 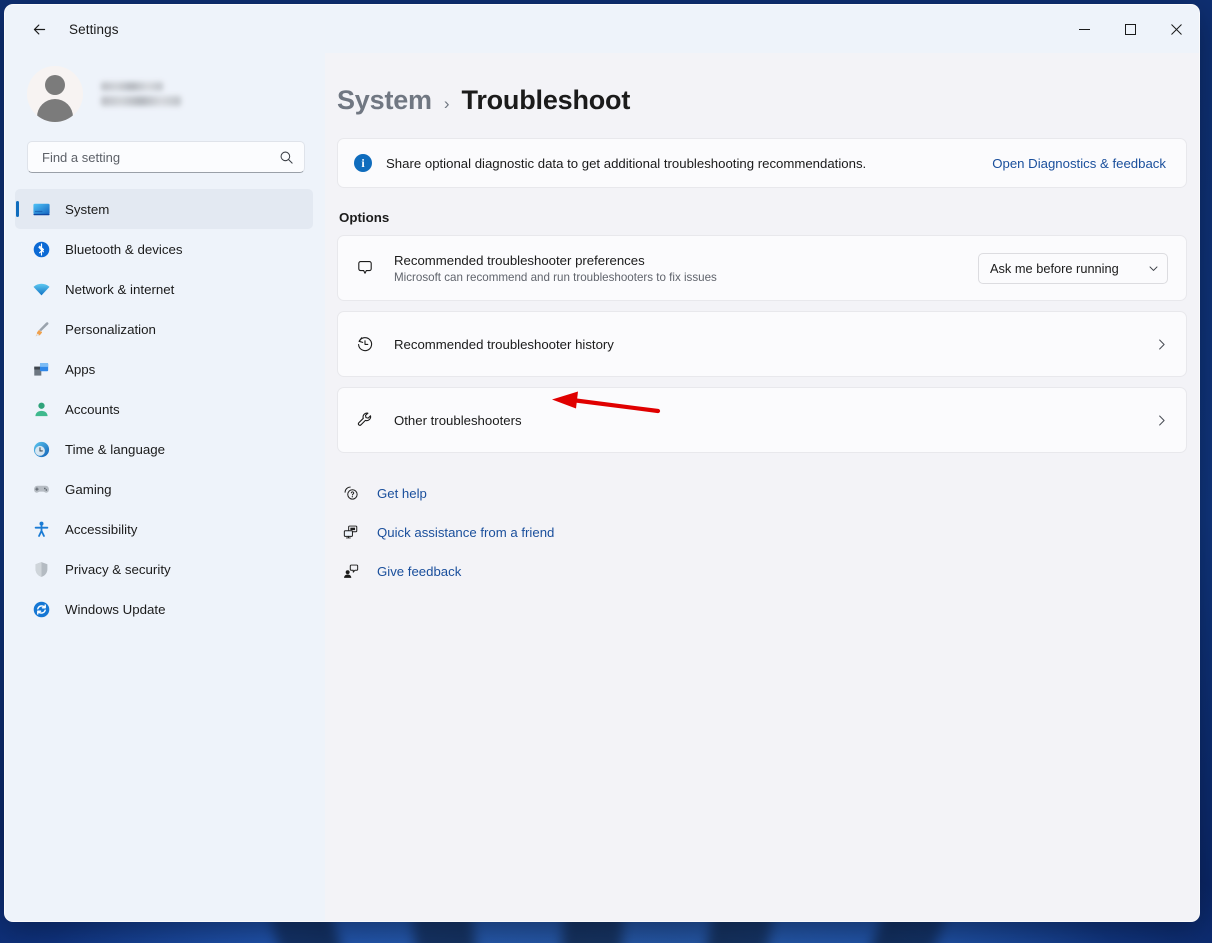 I want to click on close-button, so click(x=1176, y=29).